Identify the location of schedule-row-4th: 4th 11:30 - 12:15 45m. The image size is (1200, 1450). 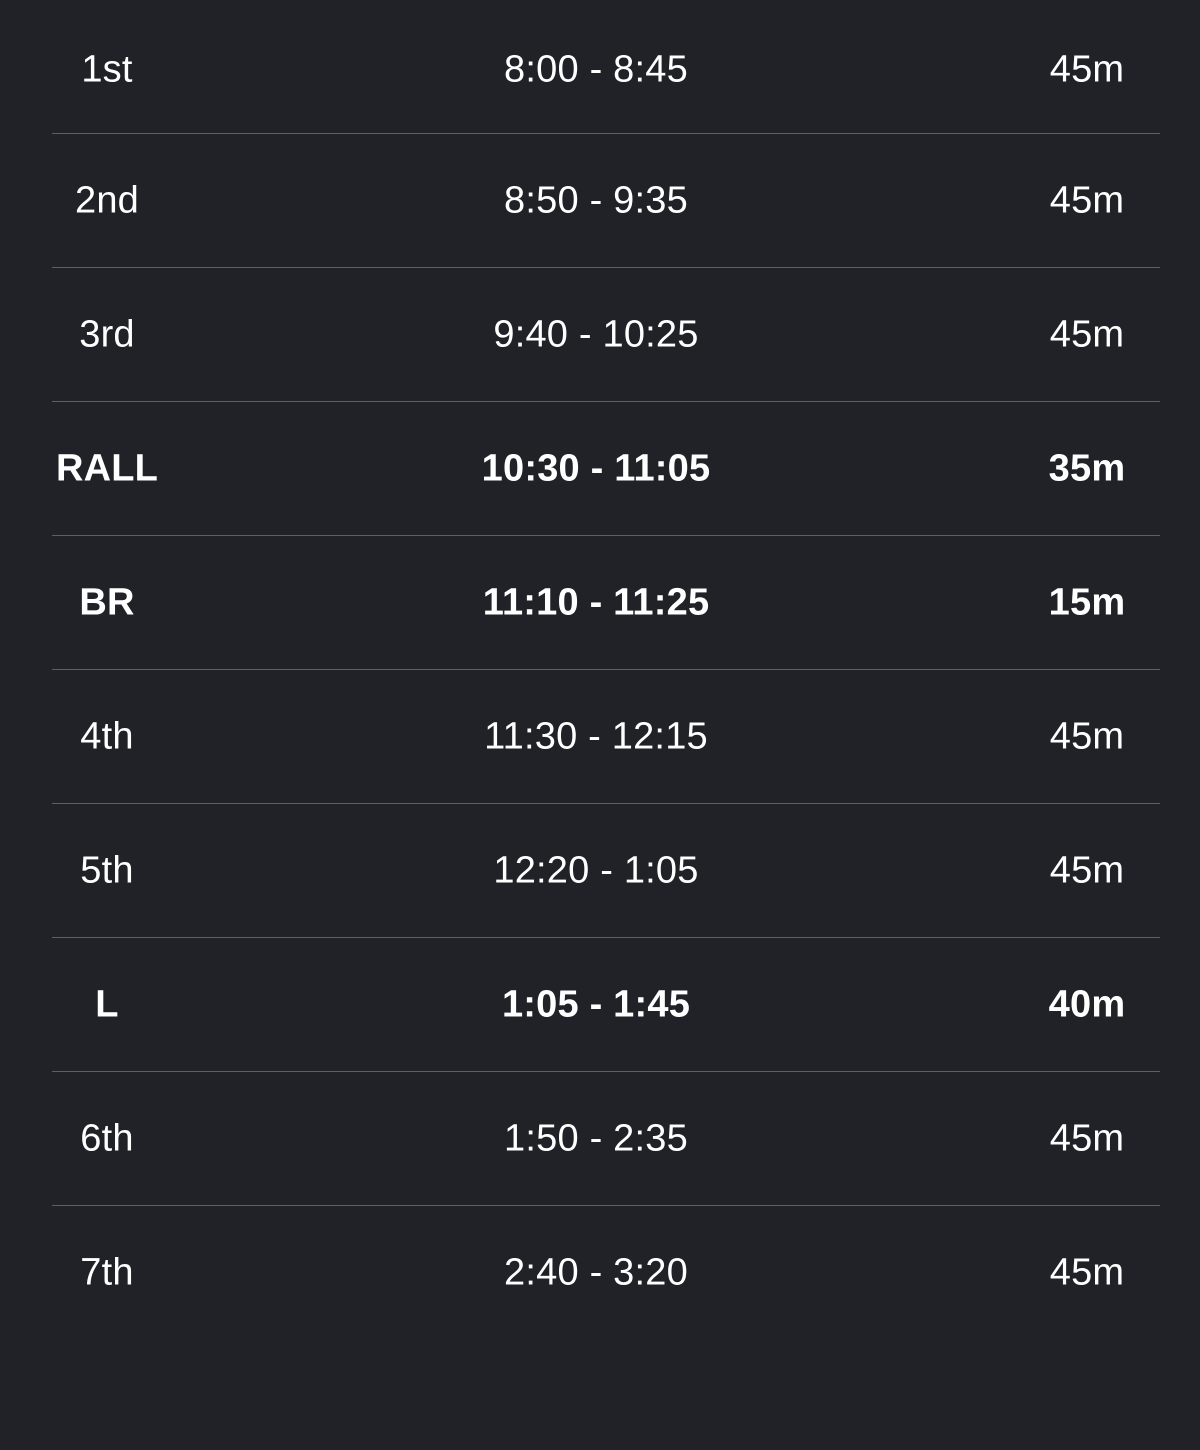
(606, 737).